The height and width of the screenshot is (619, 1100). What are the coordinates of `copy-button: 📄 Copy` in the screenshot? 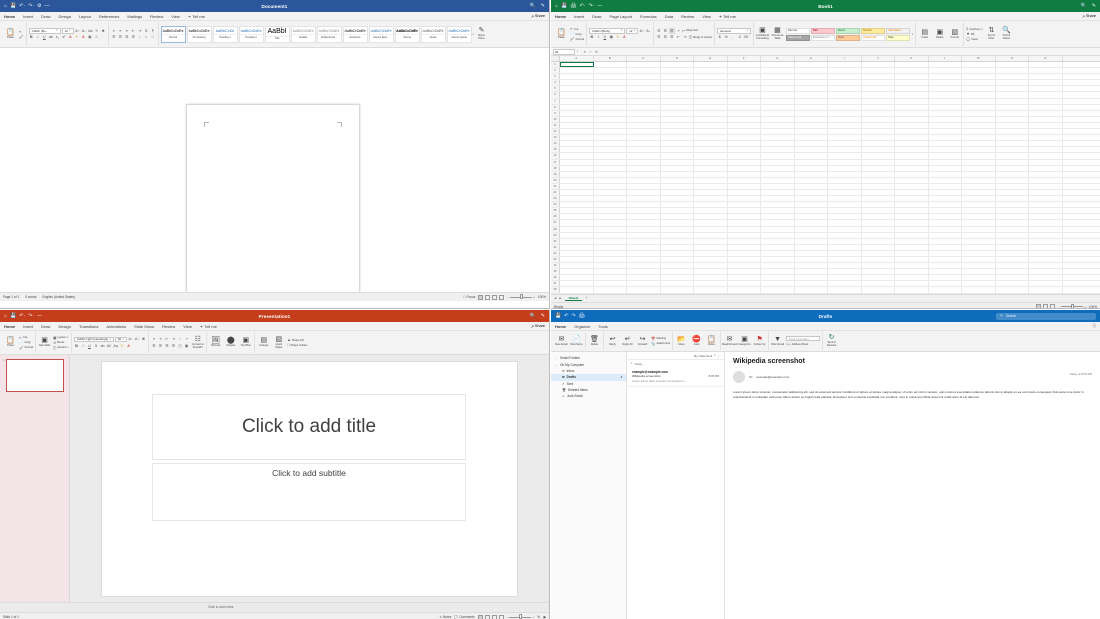 It's located at (577, 34).